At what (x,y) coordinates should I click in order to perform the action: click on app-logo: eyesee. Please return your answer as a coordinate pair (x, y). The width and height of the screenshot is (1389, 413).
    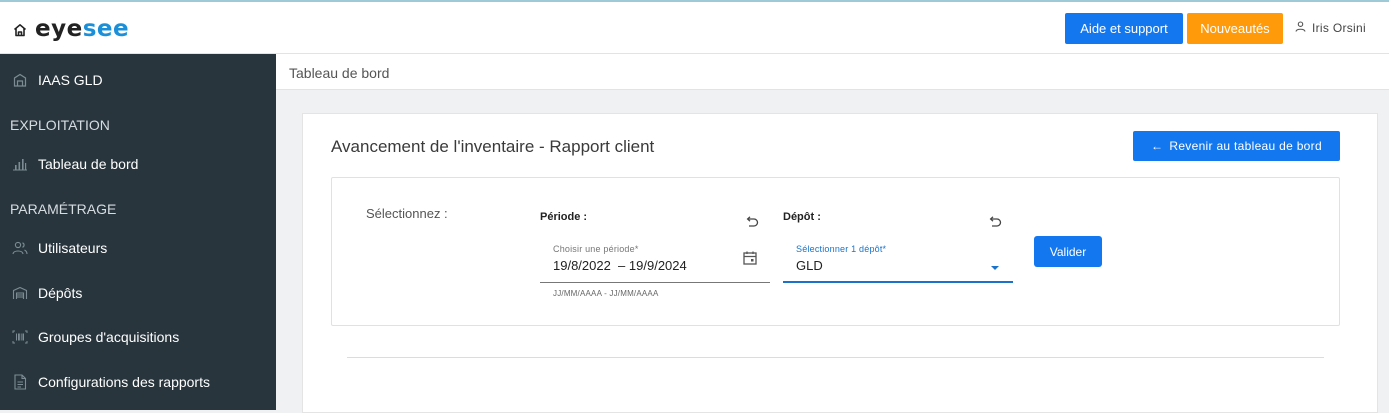
    Looking at the image, I should click on (71, 29).